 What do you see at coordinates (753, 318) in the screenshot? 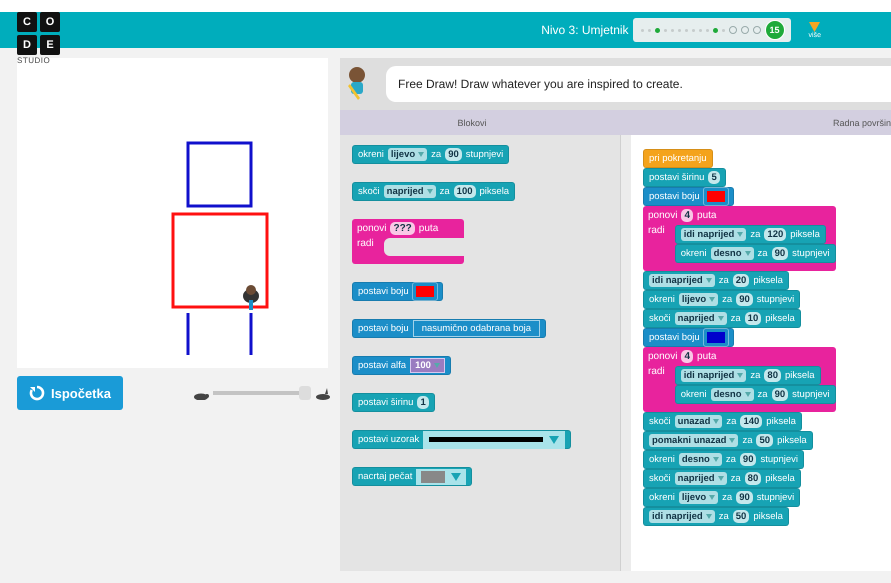
I see `number-field: 10` at bounding box center [753, 318].